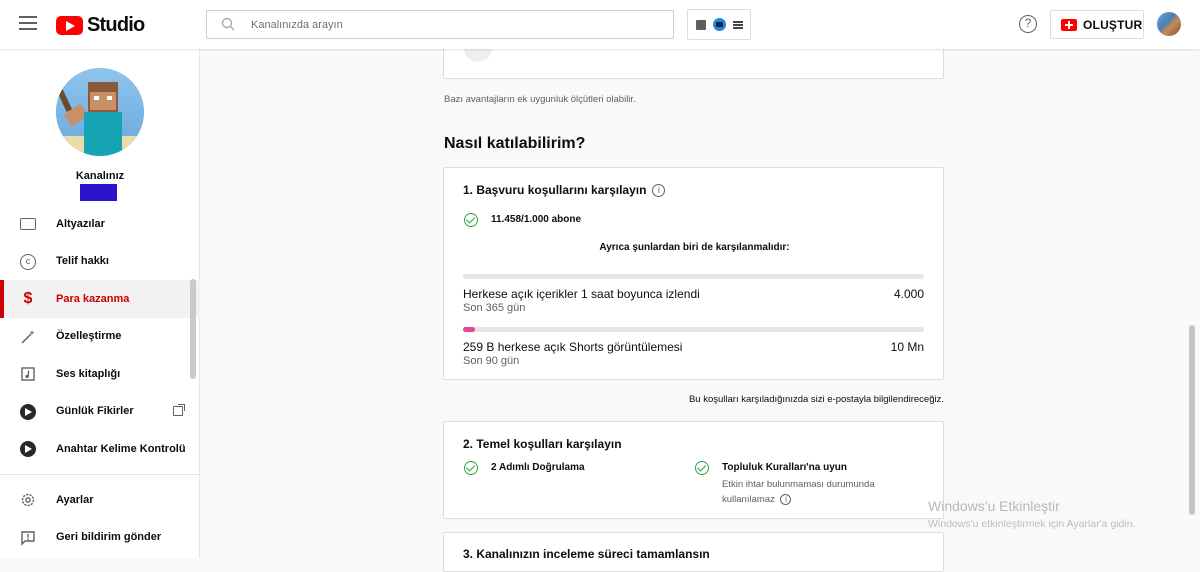  What do you see at coordinates (28, 298) in the screenshot?
I see `dollar-icon: $` at bounding box center [28, 298].